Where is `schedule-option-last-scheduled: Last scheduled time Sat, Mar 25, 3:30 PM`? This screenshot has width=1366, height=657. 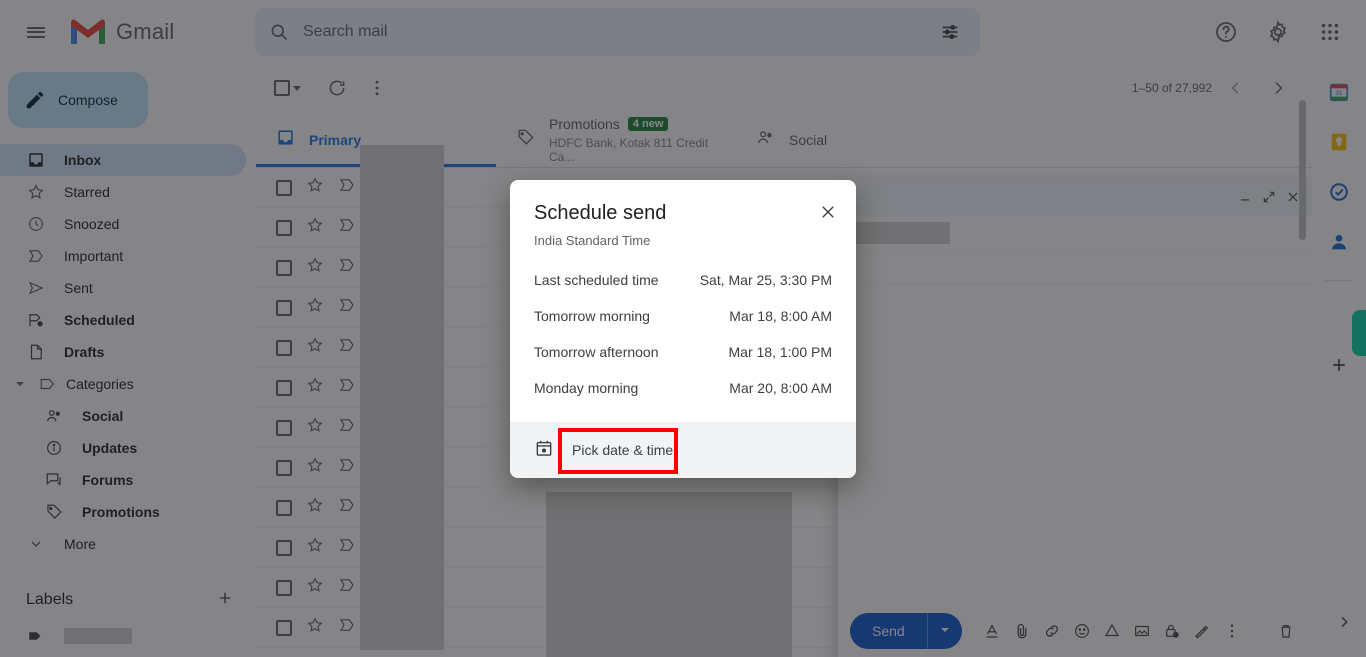
schedule-option-last-scheduled: Last scheduled time Sat, Mar 25, 3:30 PM is located at coordinates (683, 280).